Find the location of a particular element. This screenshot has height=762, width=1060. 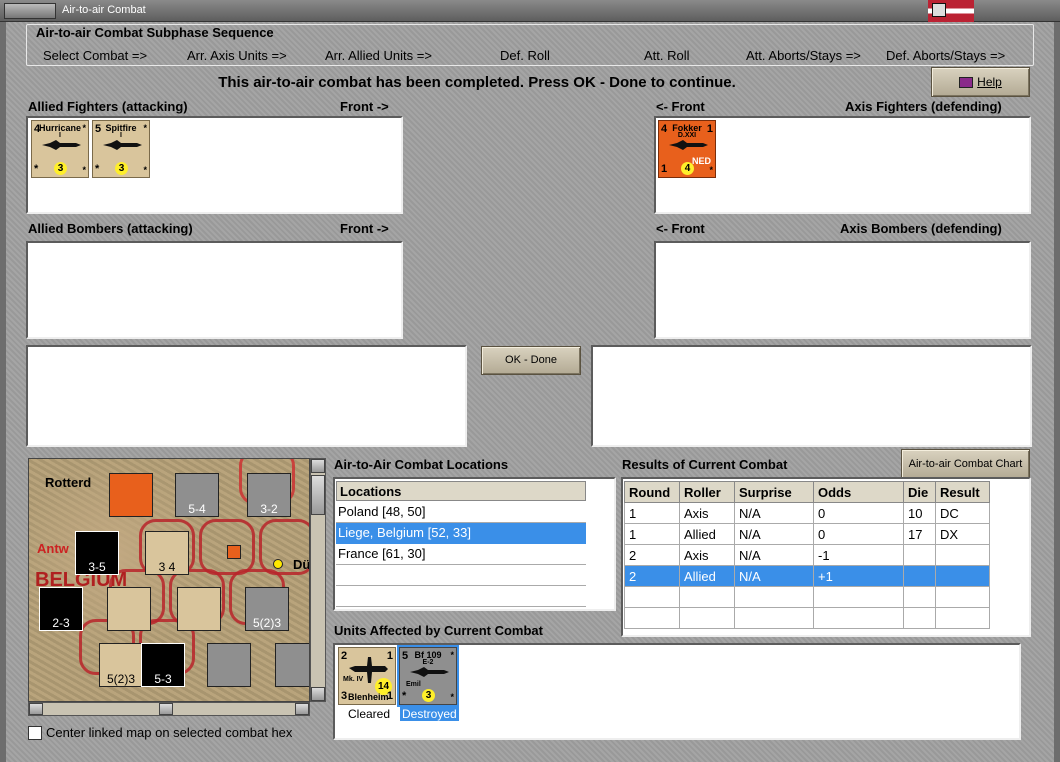

help-button-label: Help is located at coordinates (989, 82).